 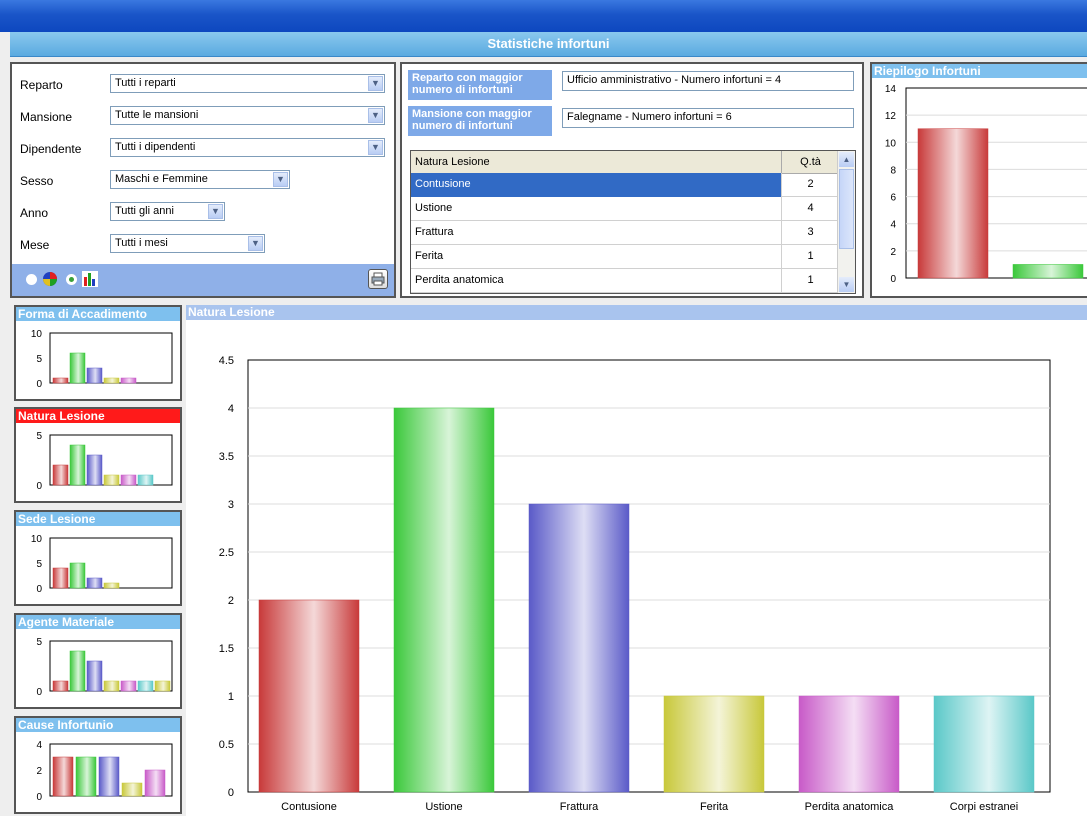 I want to click on mansione-select: Tutte le mansioni ▼, so click(x=247, y=115).